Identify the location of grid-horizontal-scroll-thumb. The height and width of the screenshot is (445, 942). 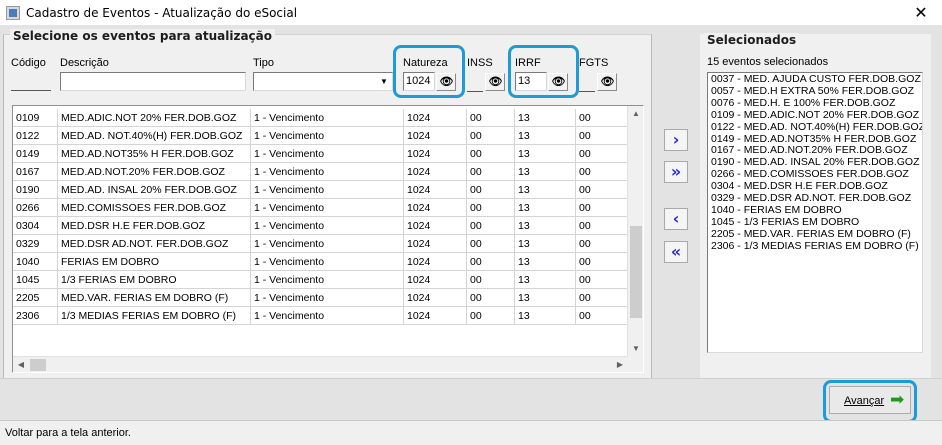
(38, 365).